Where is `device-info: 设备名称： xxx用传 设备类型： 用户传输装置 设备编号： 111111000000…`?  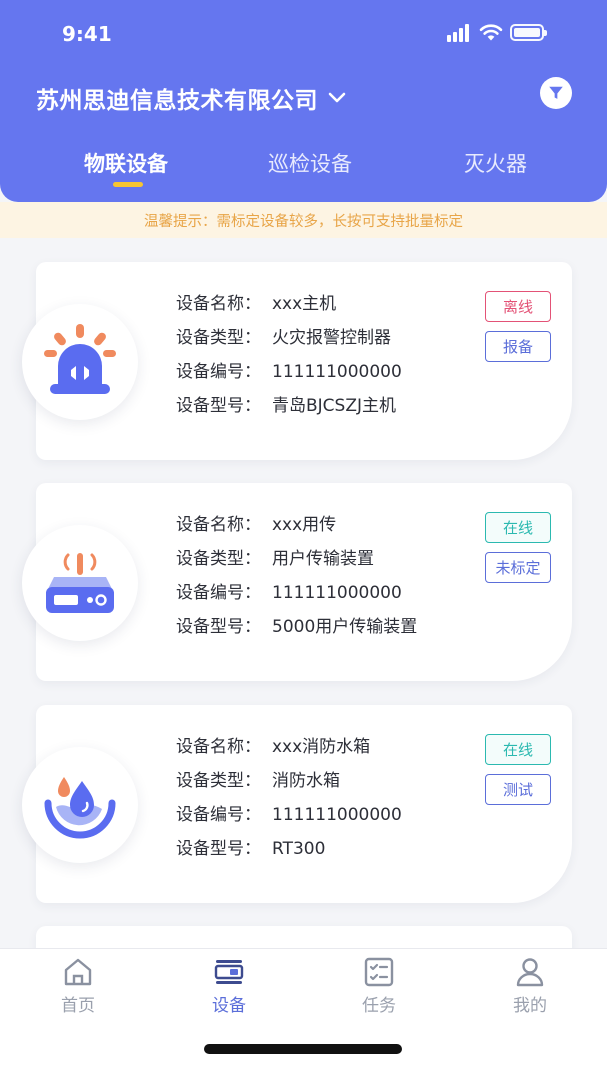
device-info: 设备名称： xxx用传 设备类型： 用户传输装置 设备编号： 111111000000… is located at coordinates (296, 581).